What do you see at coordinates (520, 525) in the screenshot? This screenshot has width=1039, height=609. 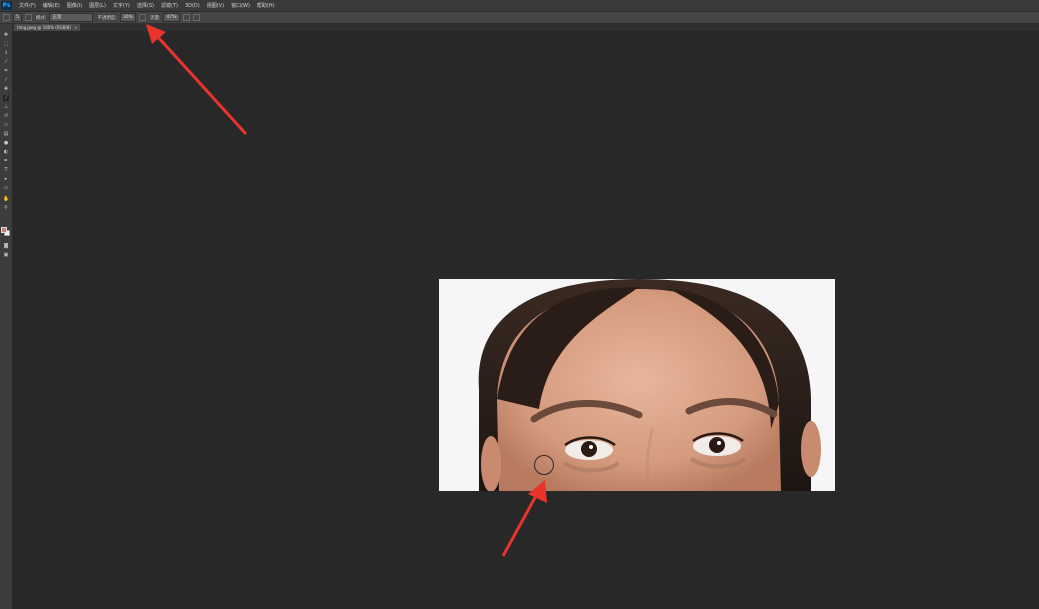 I see `annotation-arrow-bottom` at bounding box center [520, 525].